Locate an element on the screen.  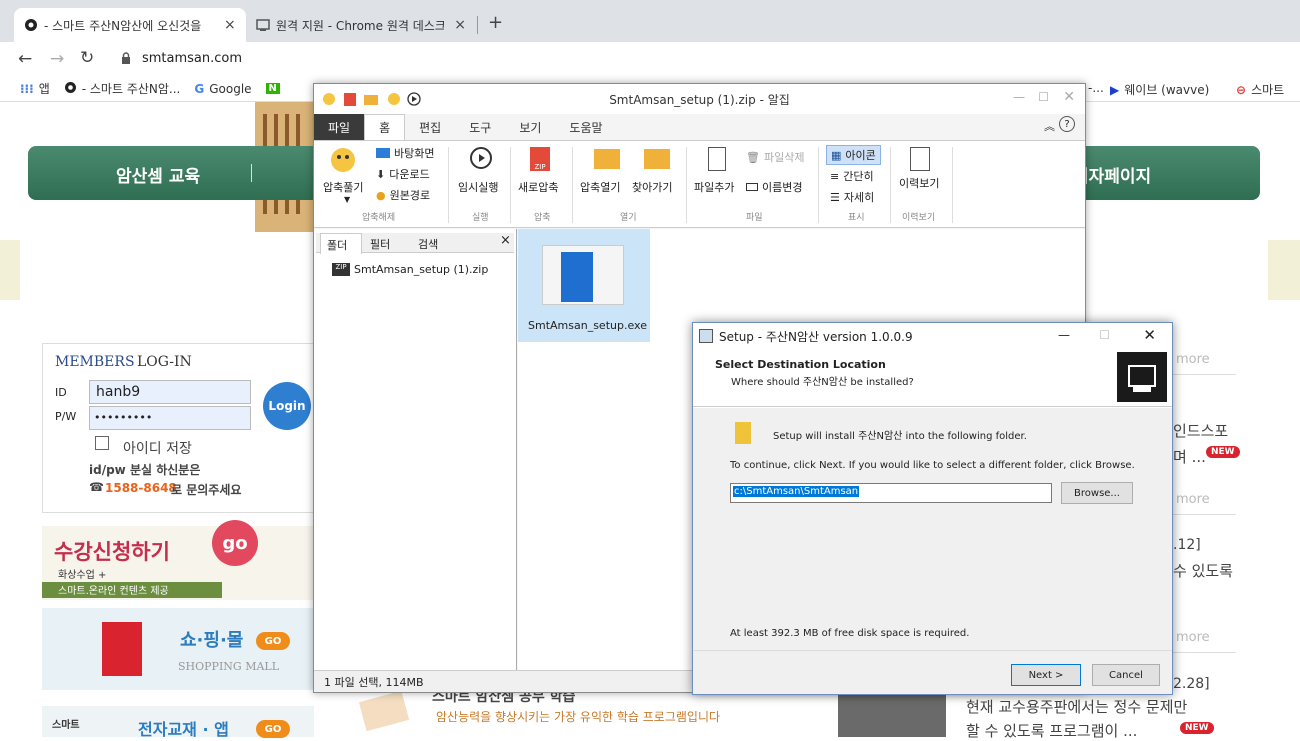
extract-desktop-button: 바탕화면 is located at coordinates (405, 153).